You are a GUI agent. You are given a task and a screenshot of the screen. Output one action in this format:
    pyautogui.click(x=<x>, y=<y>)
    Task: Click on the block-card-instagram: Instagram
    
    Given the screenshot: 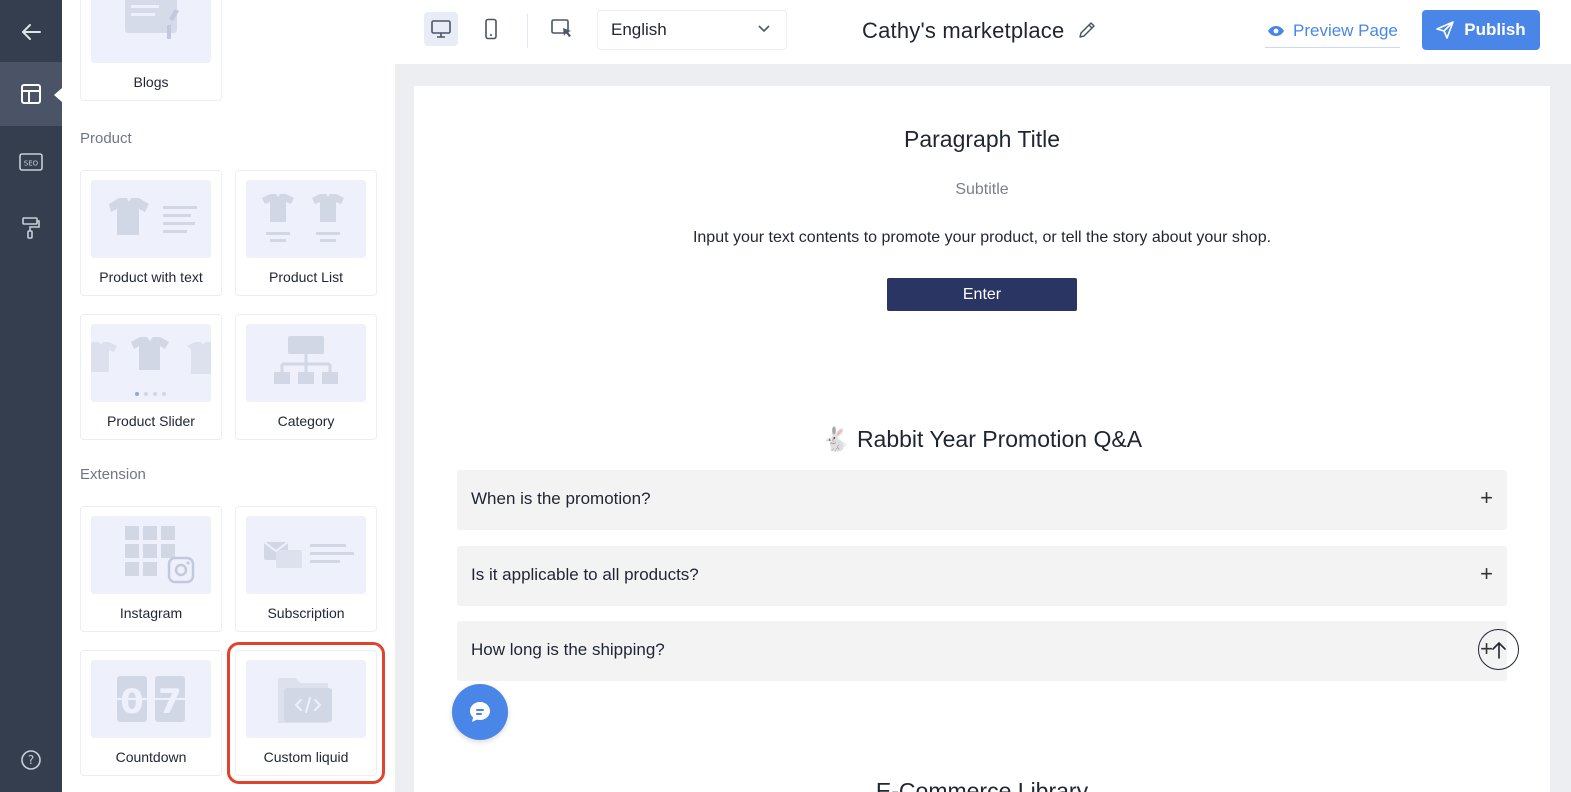 What is the action you would take?
    pyautogui.click(x=151, y=569)
    